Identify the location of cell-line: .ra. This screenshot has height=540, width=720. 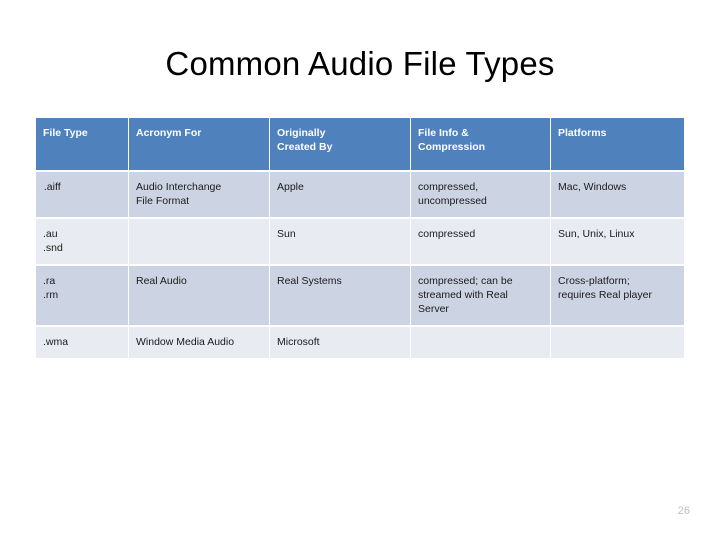
(49, 281).